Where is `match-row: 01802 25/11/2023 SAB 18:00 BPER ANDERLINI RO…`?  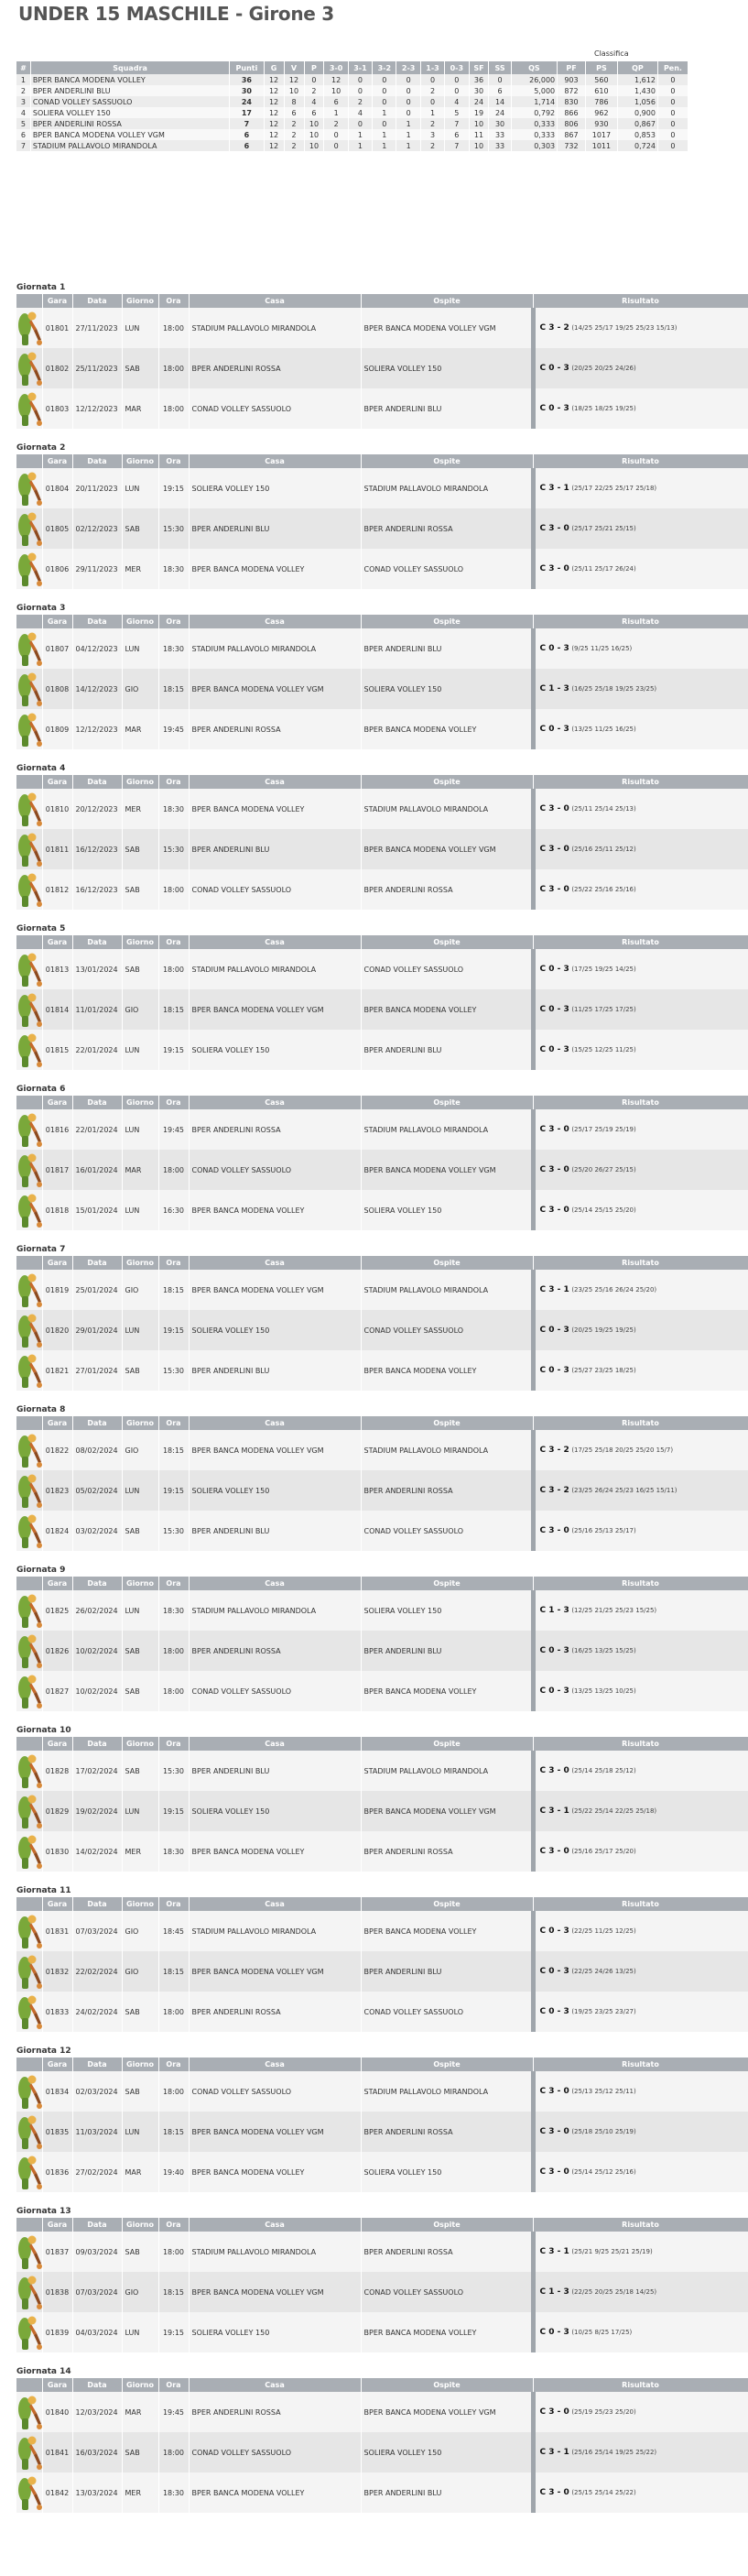 match-row: 01802 25/11/2023 SAB 18:00 BPER ANDERLINI RO… is located at coordinates (382, 368).